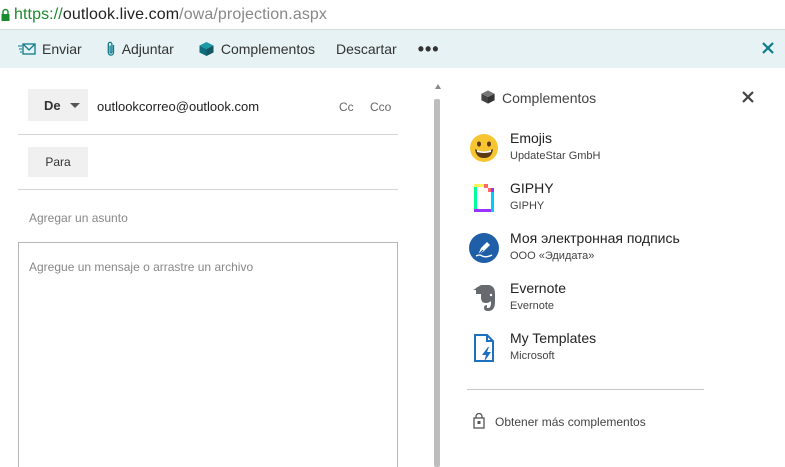 This screenshot has width=785, height=467. I want to click on discard-label: Descartar, so click(366, 49).